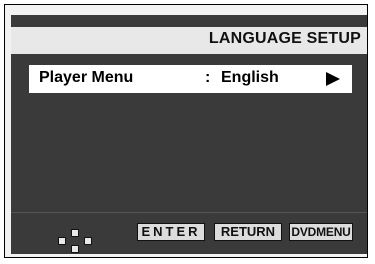 This screenshot has width=375, height=264. Describe the element at coordinates (75, 249) in the screenshot. I see `nav-down-icon` at that location.